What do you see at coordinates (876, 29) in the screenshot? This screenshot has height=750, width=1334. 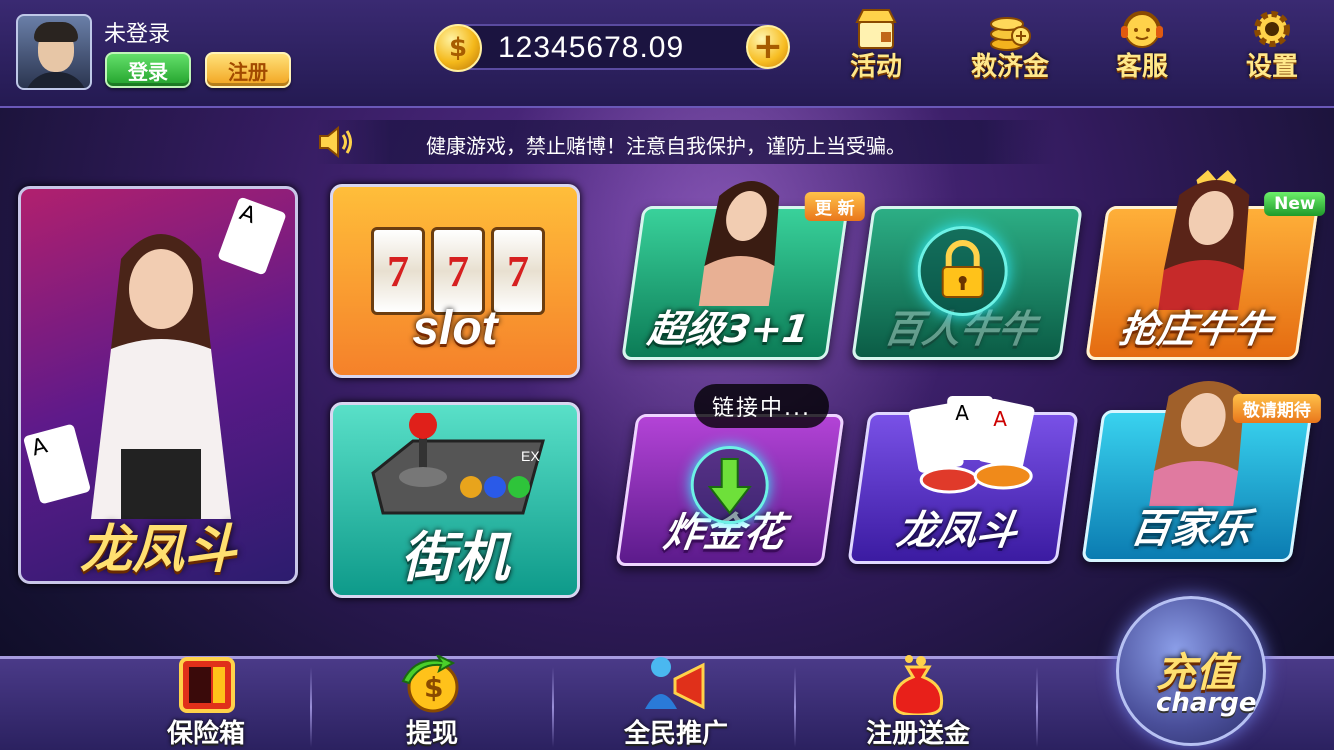 I see `shop-icon` at bounding box center [876, 29].